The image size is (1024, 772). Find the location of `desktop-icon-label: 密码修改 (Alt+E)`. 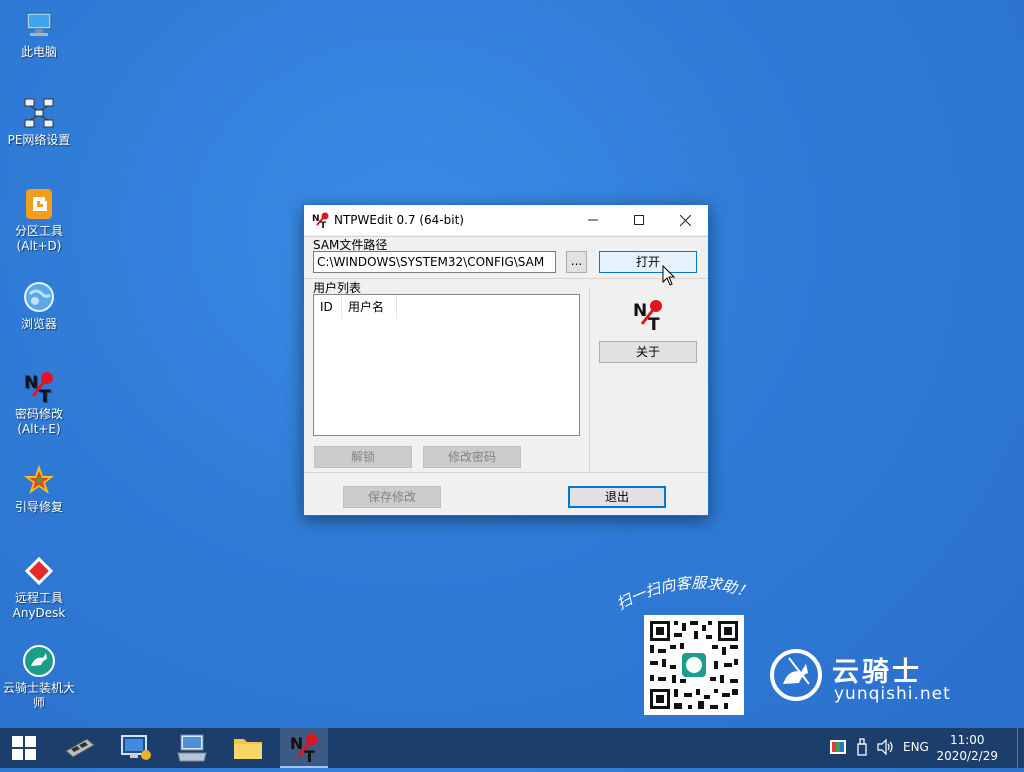

desktop-icon-label: 密码修改 (Alt+E) is located at coordinates (38, 421).